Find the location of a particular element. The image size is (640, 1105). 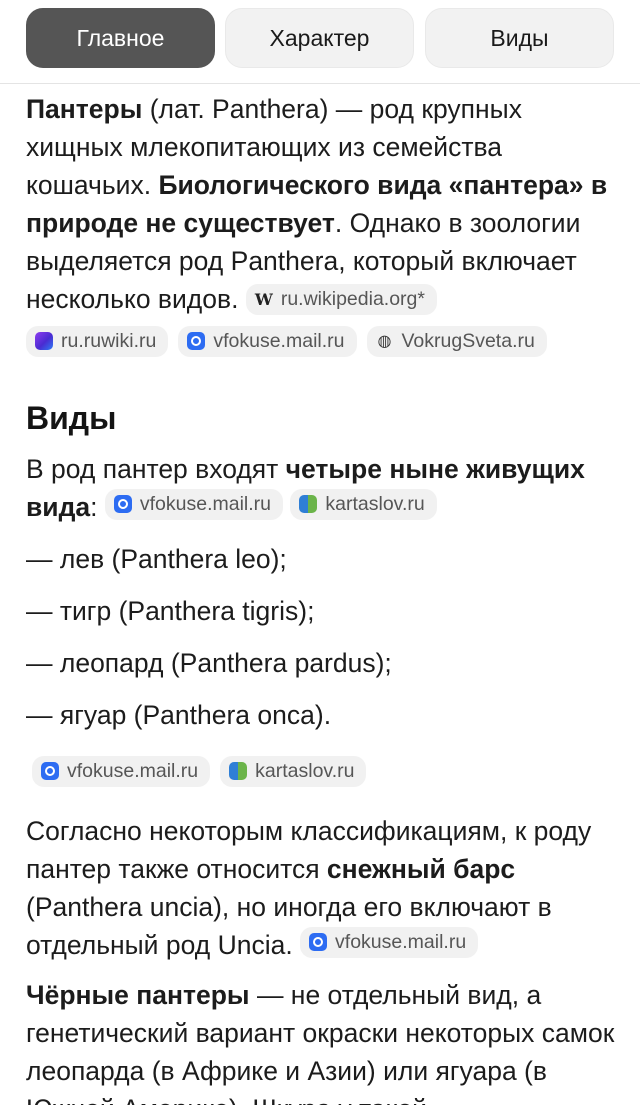

ruwiki-icon is located at coordinates (44, 341).